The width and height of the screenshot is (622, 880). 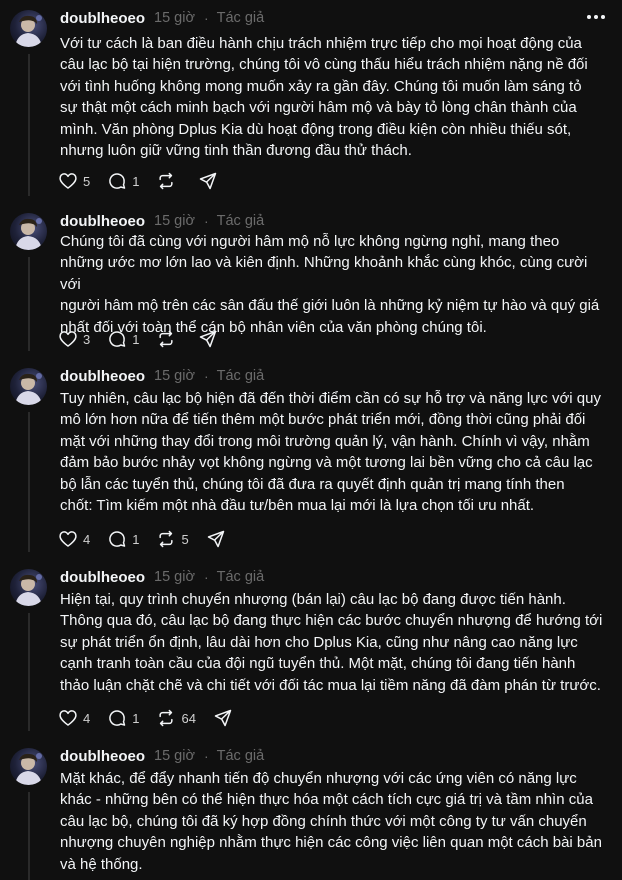 I want to click on more-icon, so click(x=596, y=17).